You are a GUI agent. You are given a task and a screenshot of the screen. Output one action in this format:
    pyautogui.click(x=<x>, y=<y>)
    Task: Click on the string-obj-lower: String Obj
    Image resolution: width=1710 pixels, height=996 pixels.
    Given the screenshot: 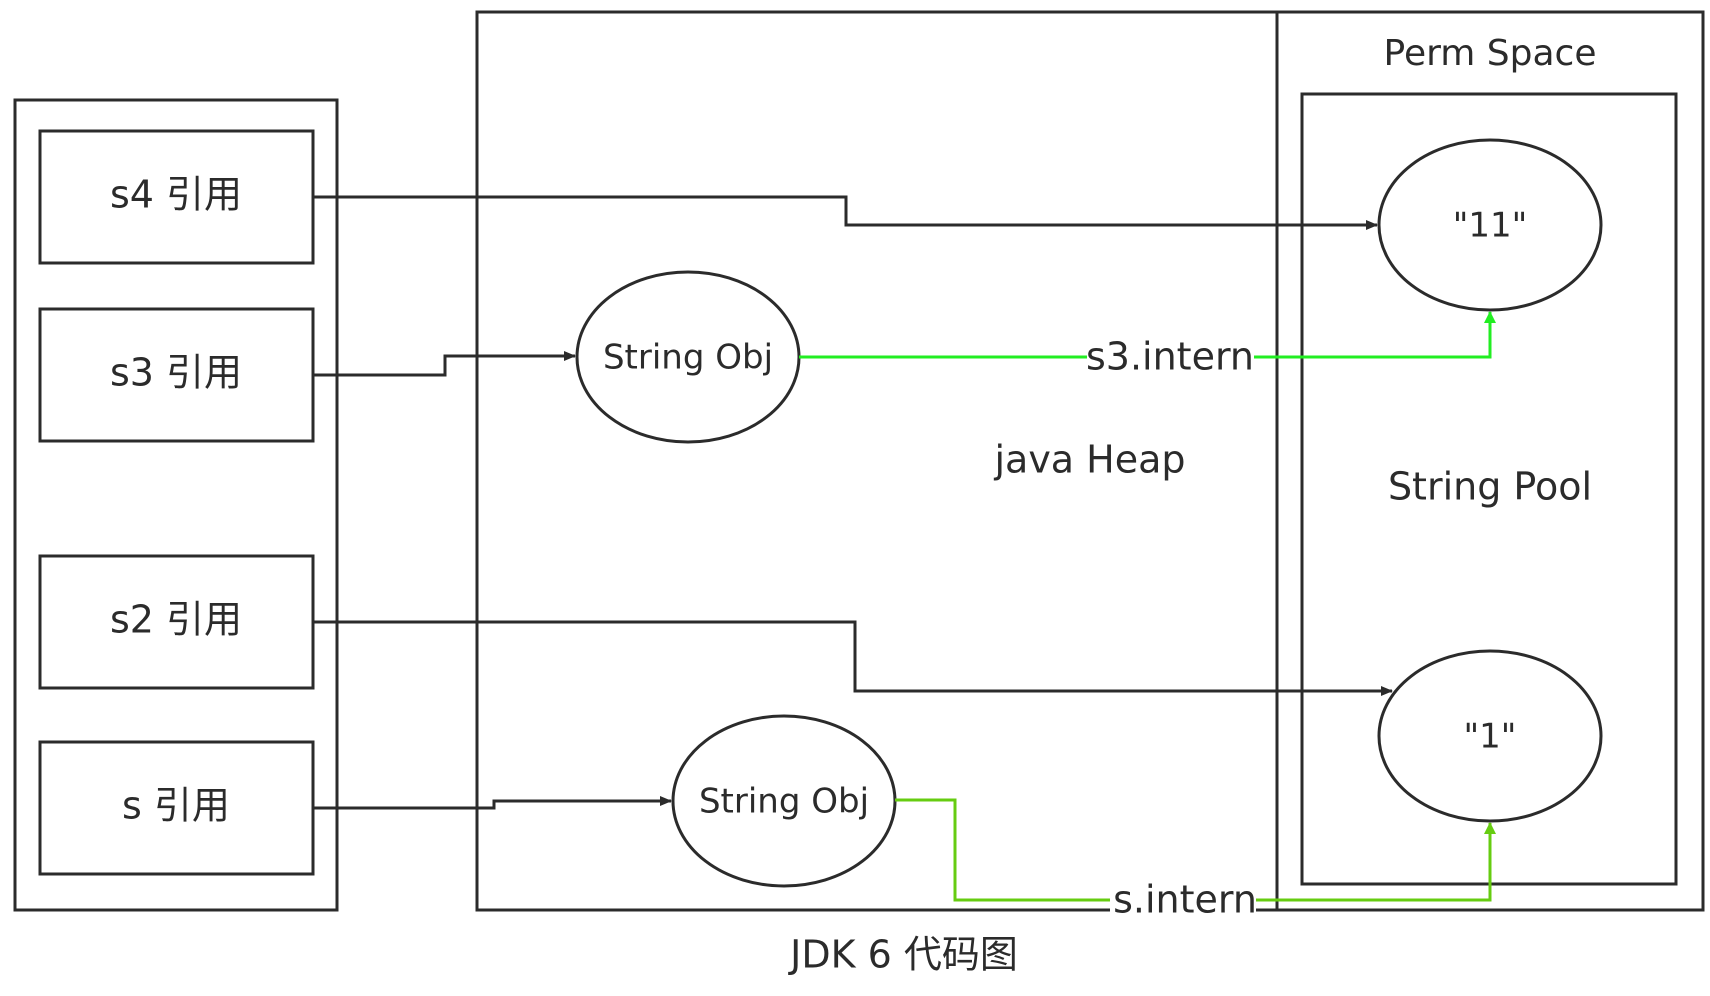 What is the action you would take?
    pyautogui.click(x=784, y=801)
    